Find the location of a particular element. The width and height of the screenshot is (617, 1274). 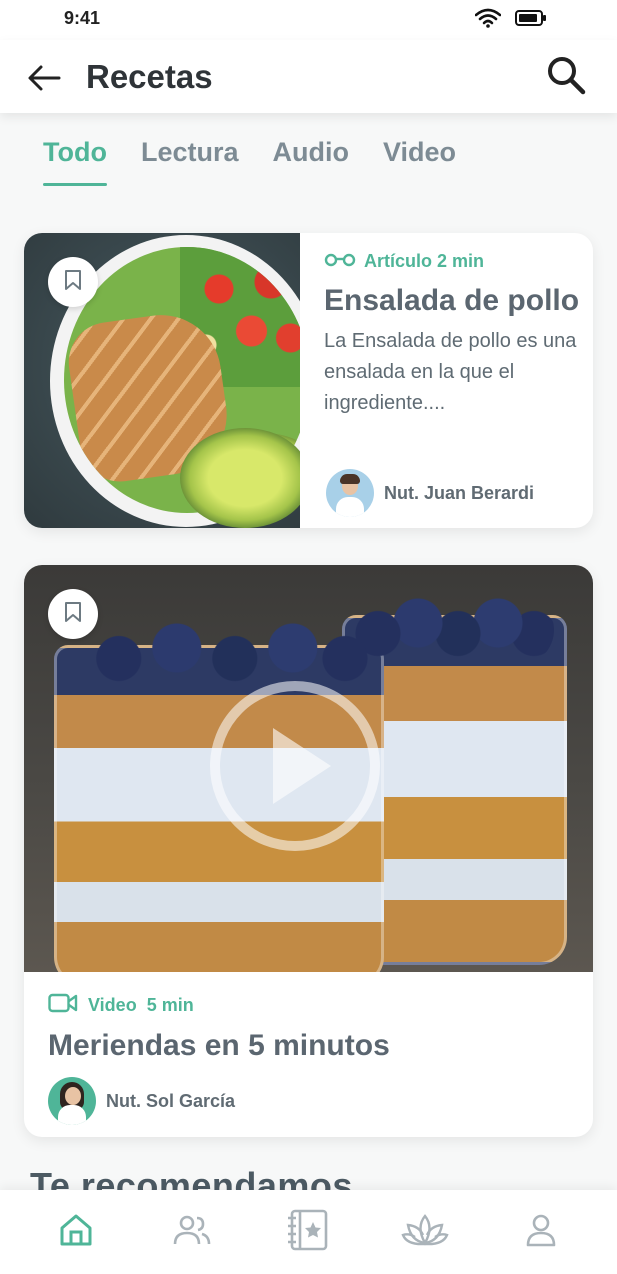

nav-recipe-book is located at coordinates (308, 1232).